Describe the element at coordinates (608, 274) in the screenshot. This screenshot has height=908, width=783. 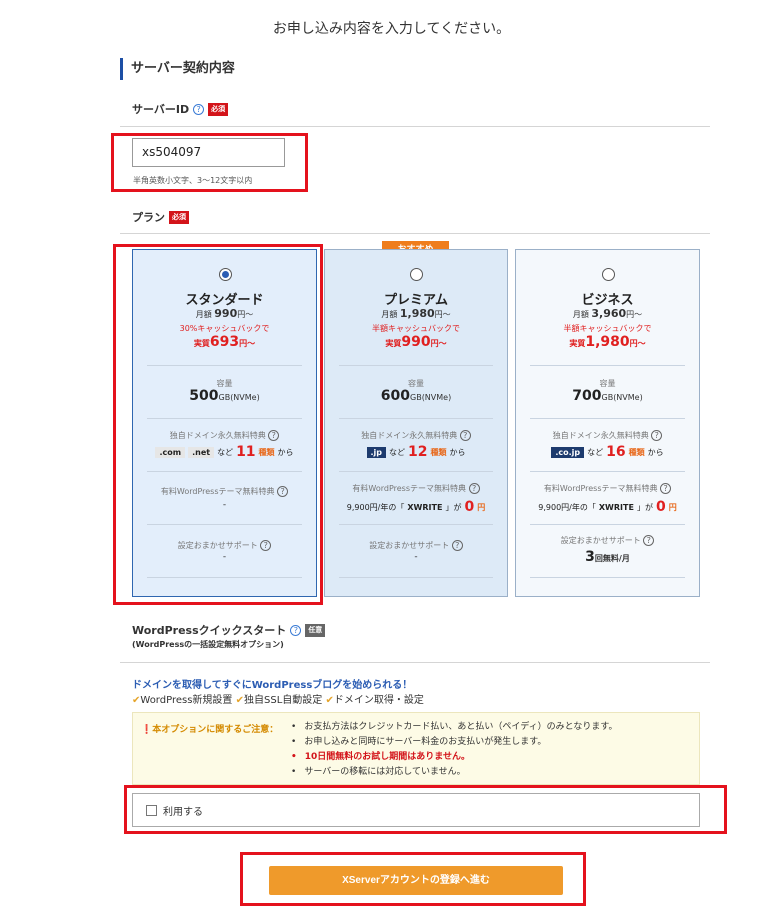
I see `plan-radio-business` at that location.